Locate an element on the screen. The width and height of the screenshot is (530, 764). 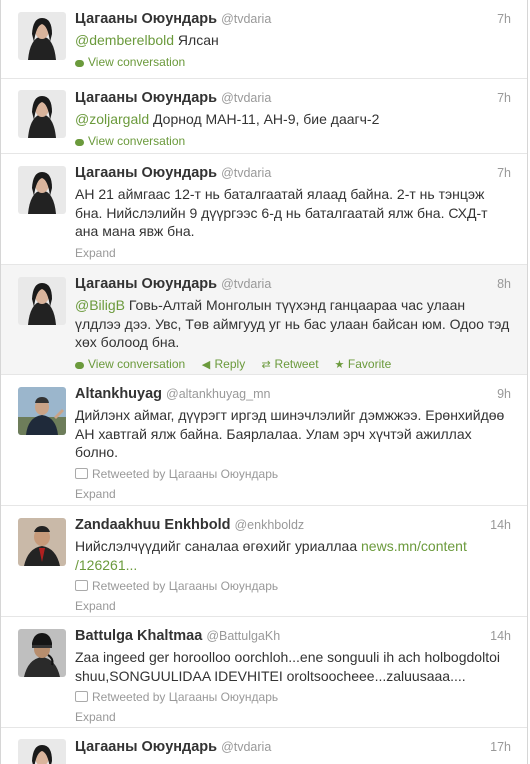
tweet-username: @altankhuyag_mn is located at coordinates (218, 394).